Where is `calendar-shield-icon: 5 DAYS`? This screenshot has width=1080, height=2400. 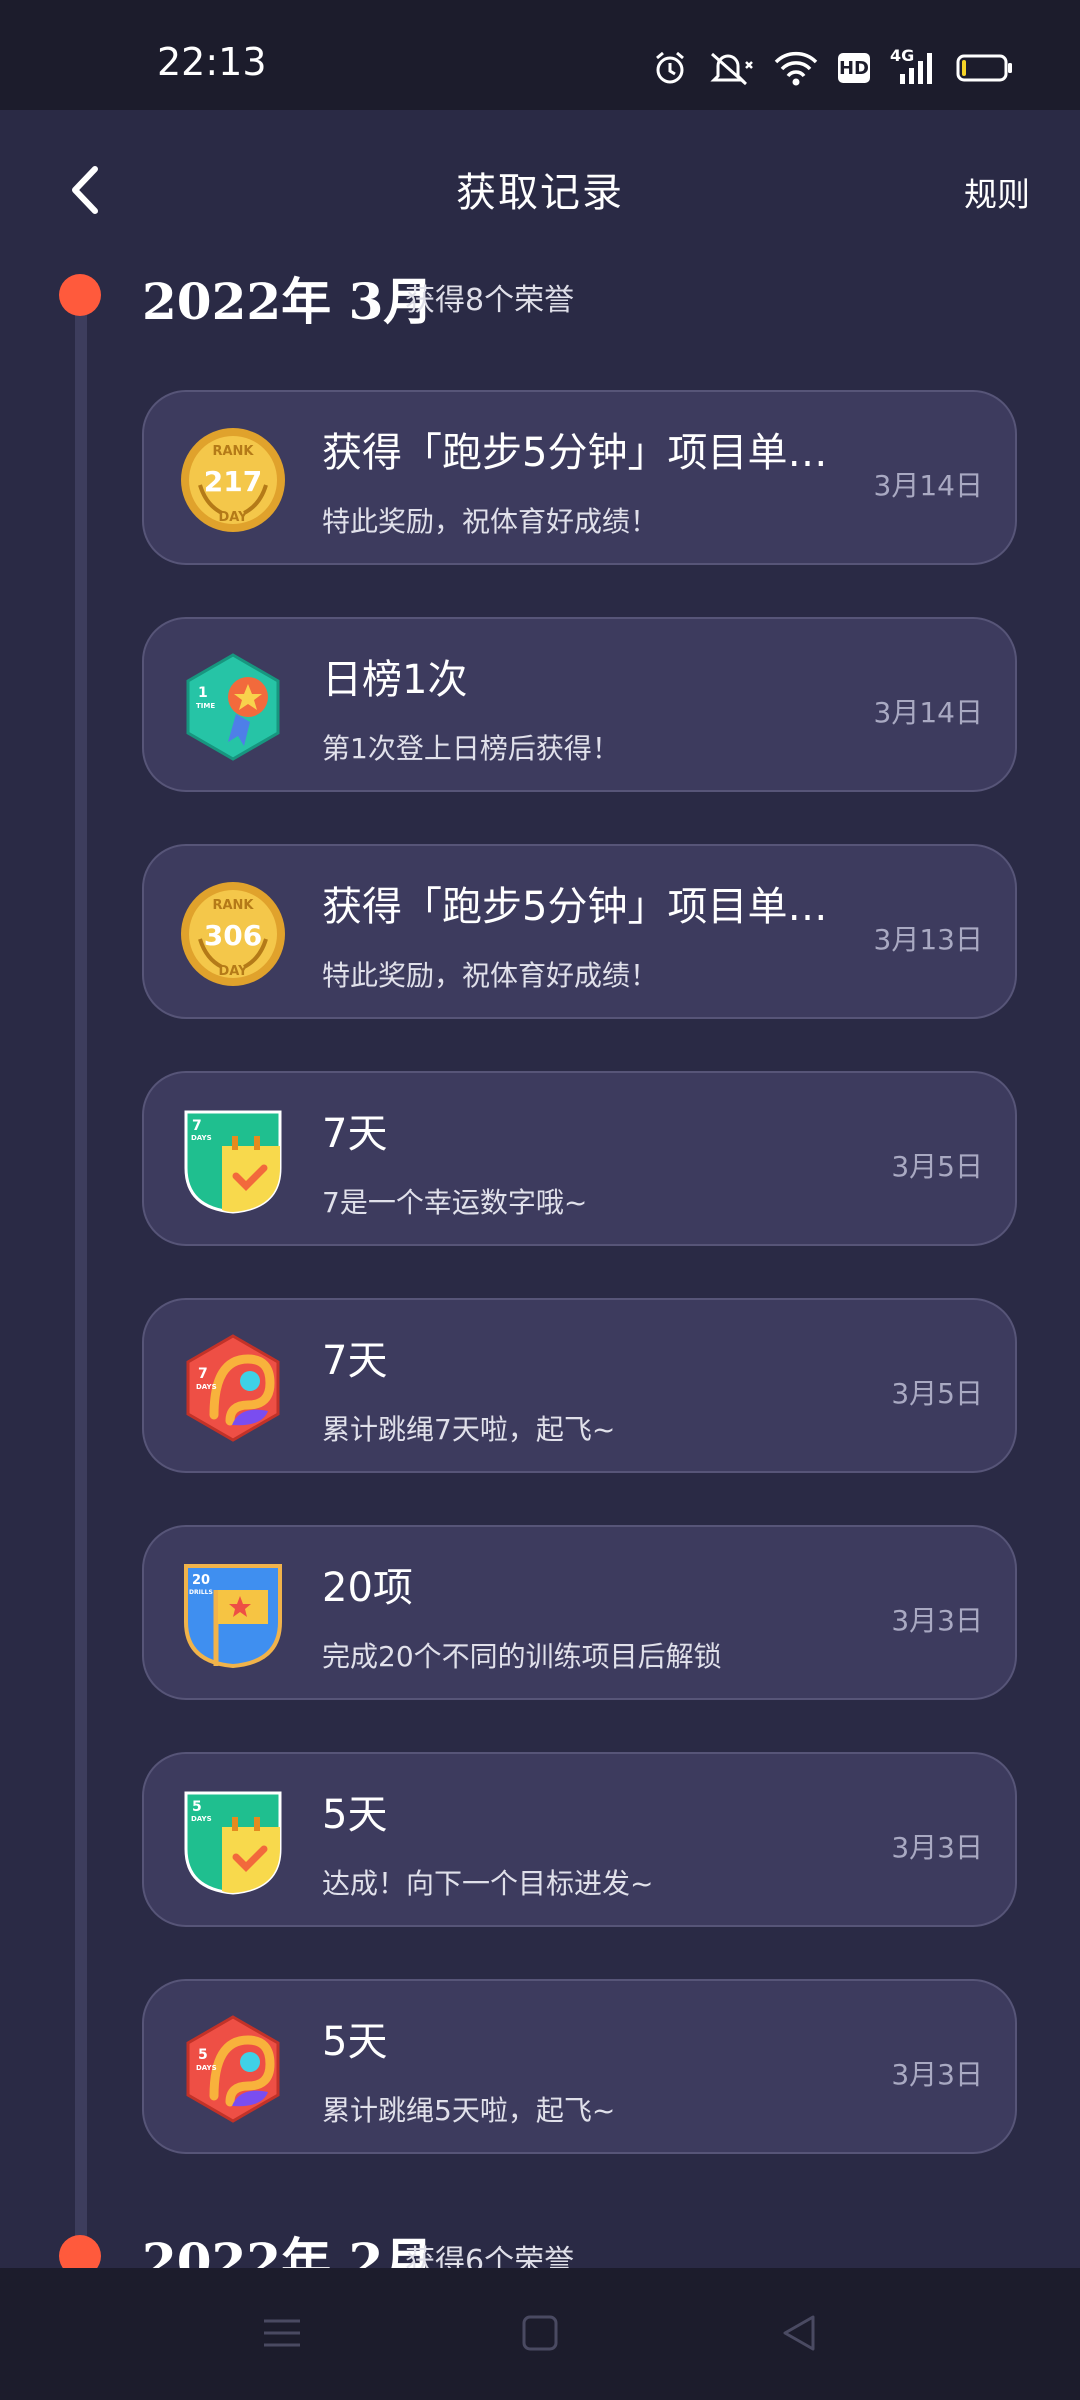
calendar-shield-icon: 5 DAYS is located at coordinates (233, 1843).